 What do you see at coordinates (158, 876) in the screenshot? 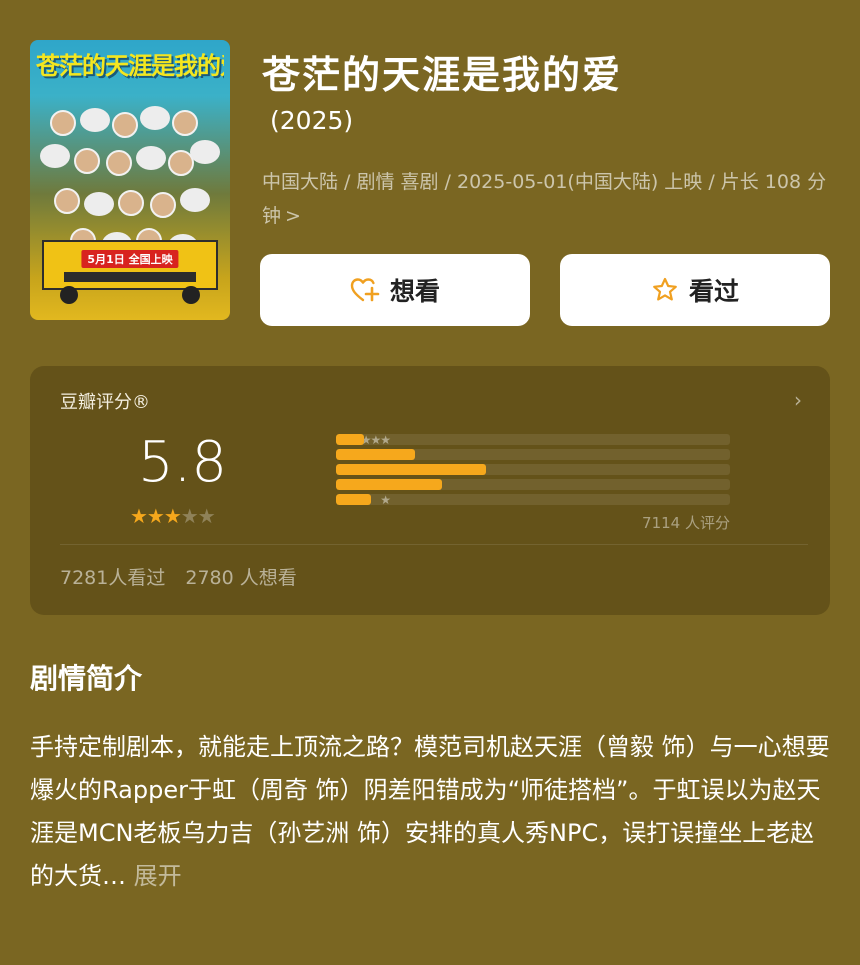
I see `expand-link: 展开` at bounding box center [158, 876].